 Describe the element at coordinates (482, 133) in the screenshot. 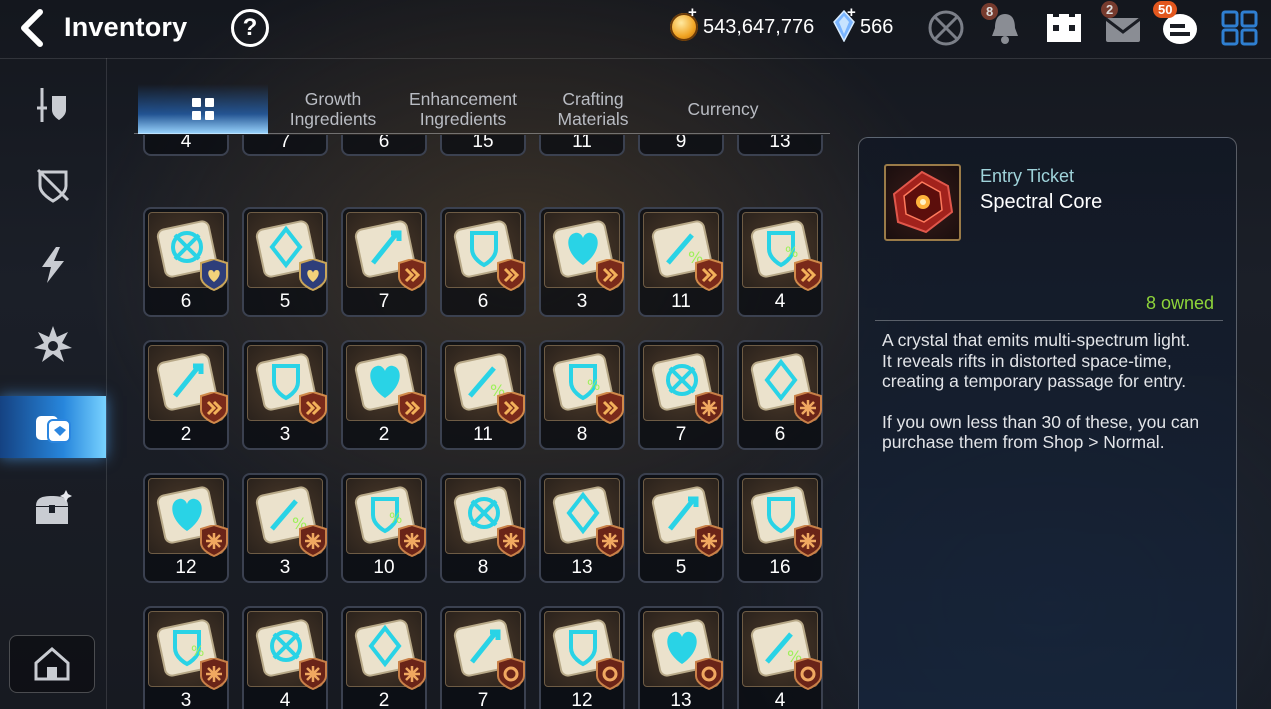

I see `tabs-divider` at that location.